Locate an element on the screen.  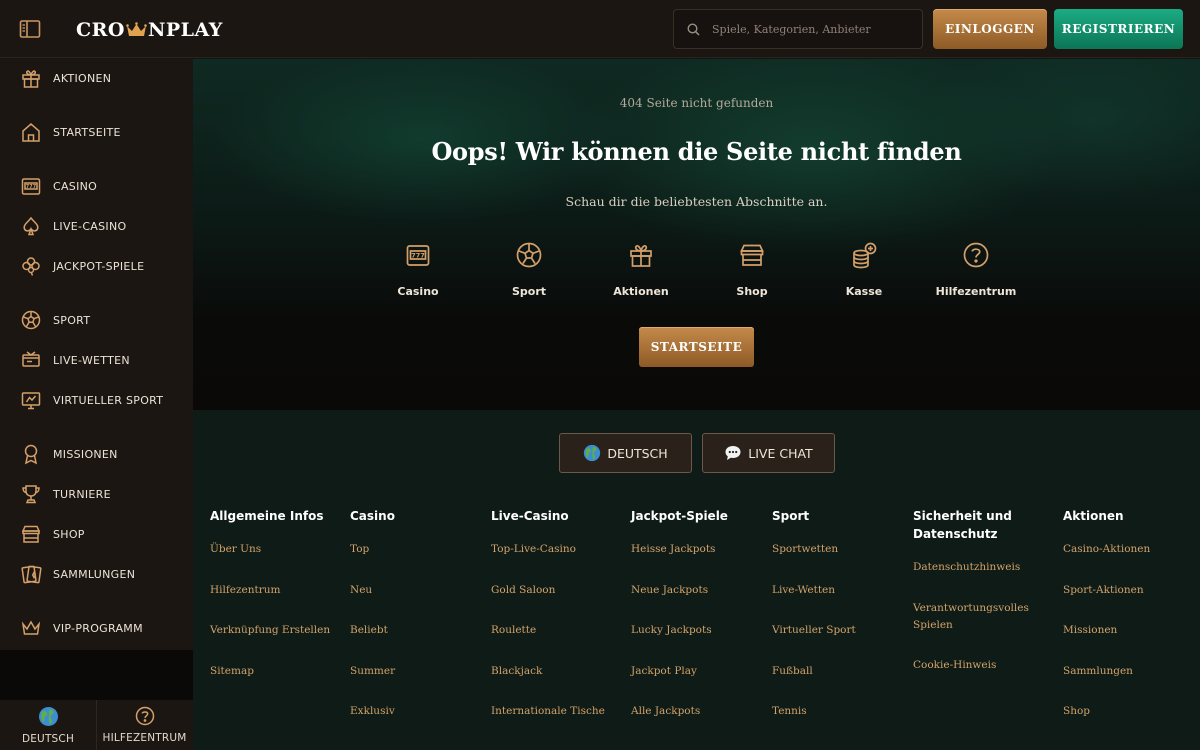
sidebar-item-label: SHOP is located at coordinates (69, 534).